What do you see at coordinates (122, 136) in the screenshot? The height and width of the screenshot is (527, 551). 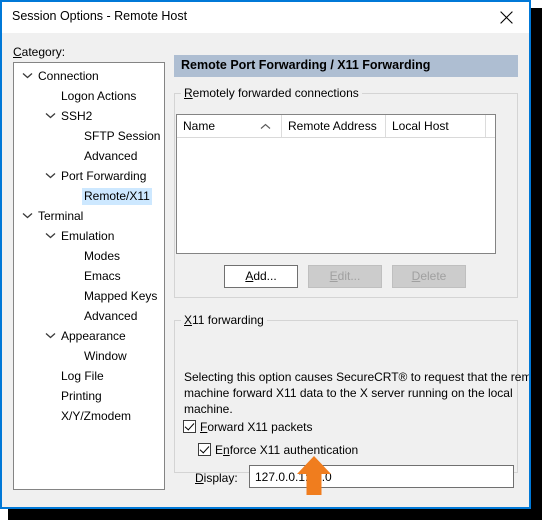 I see `tree-item-label: SFTP Session` at bounding box center [122, 136].